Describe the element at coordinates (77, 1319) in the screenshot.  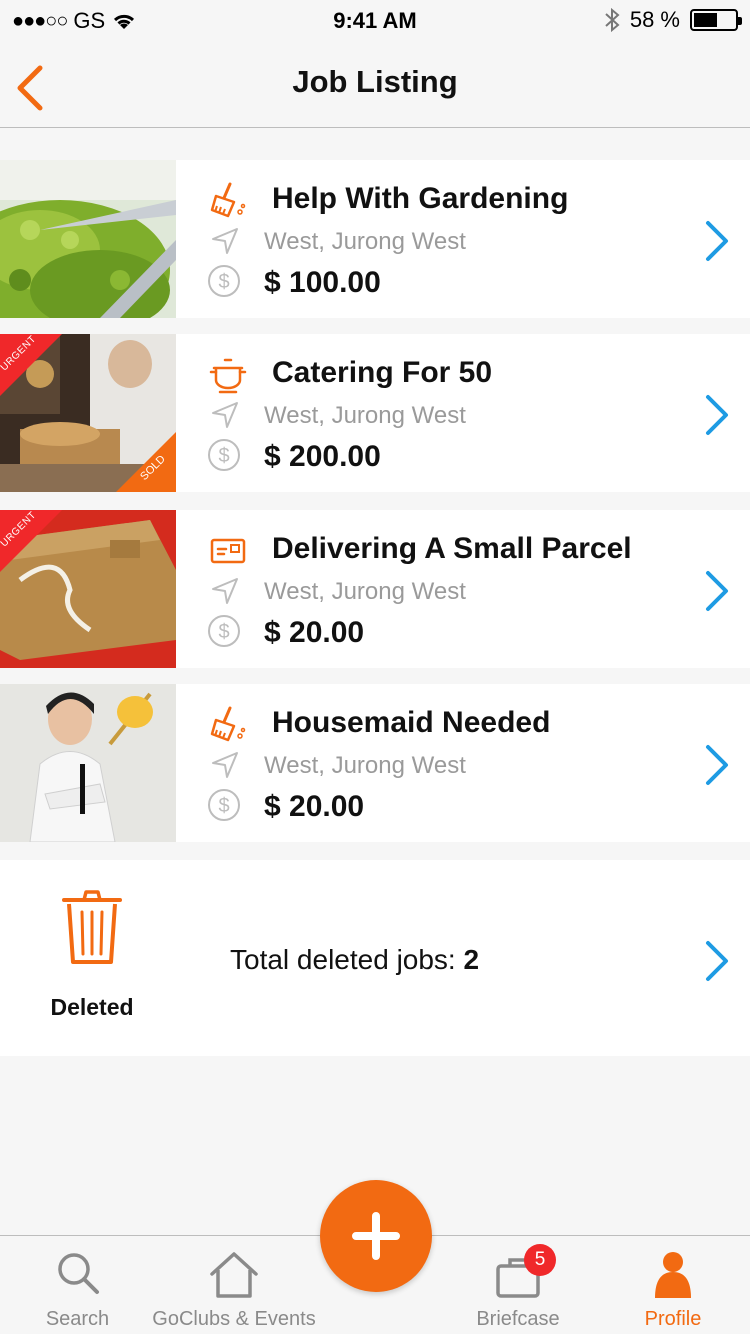
I see `tab-label: Search` at that location.